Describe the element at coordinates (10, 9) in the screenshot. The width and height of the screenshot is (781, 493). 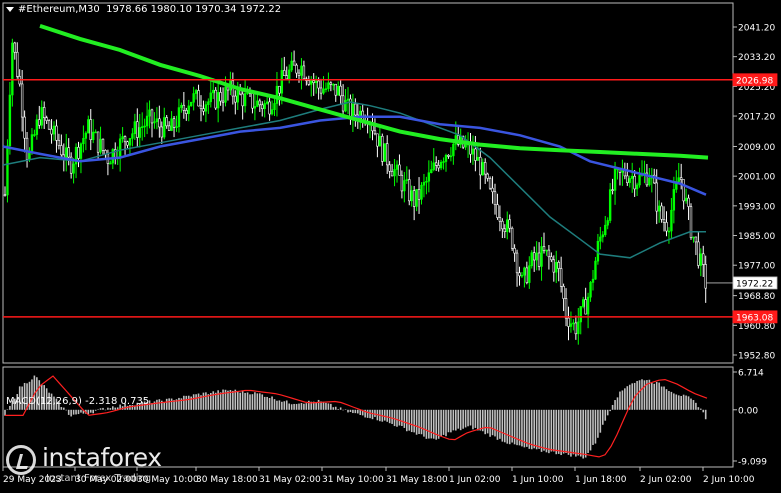
I see `dropdown-arrow-icon` at that location.